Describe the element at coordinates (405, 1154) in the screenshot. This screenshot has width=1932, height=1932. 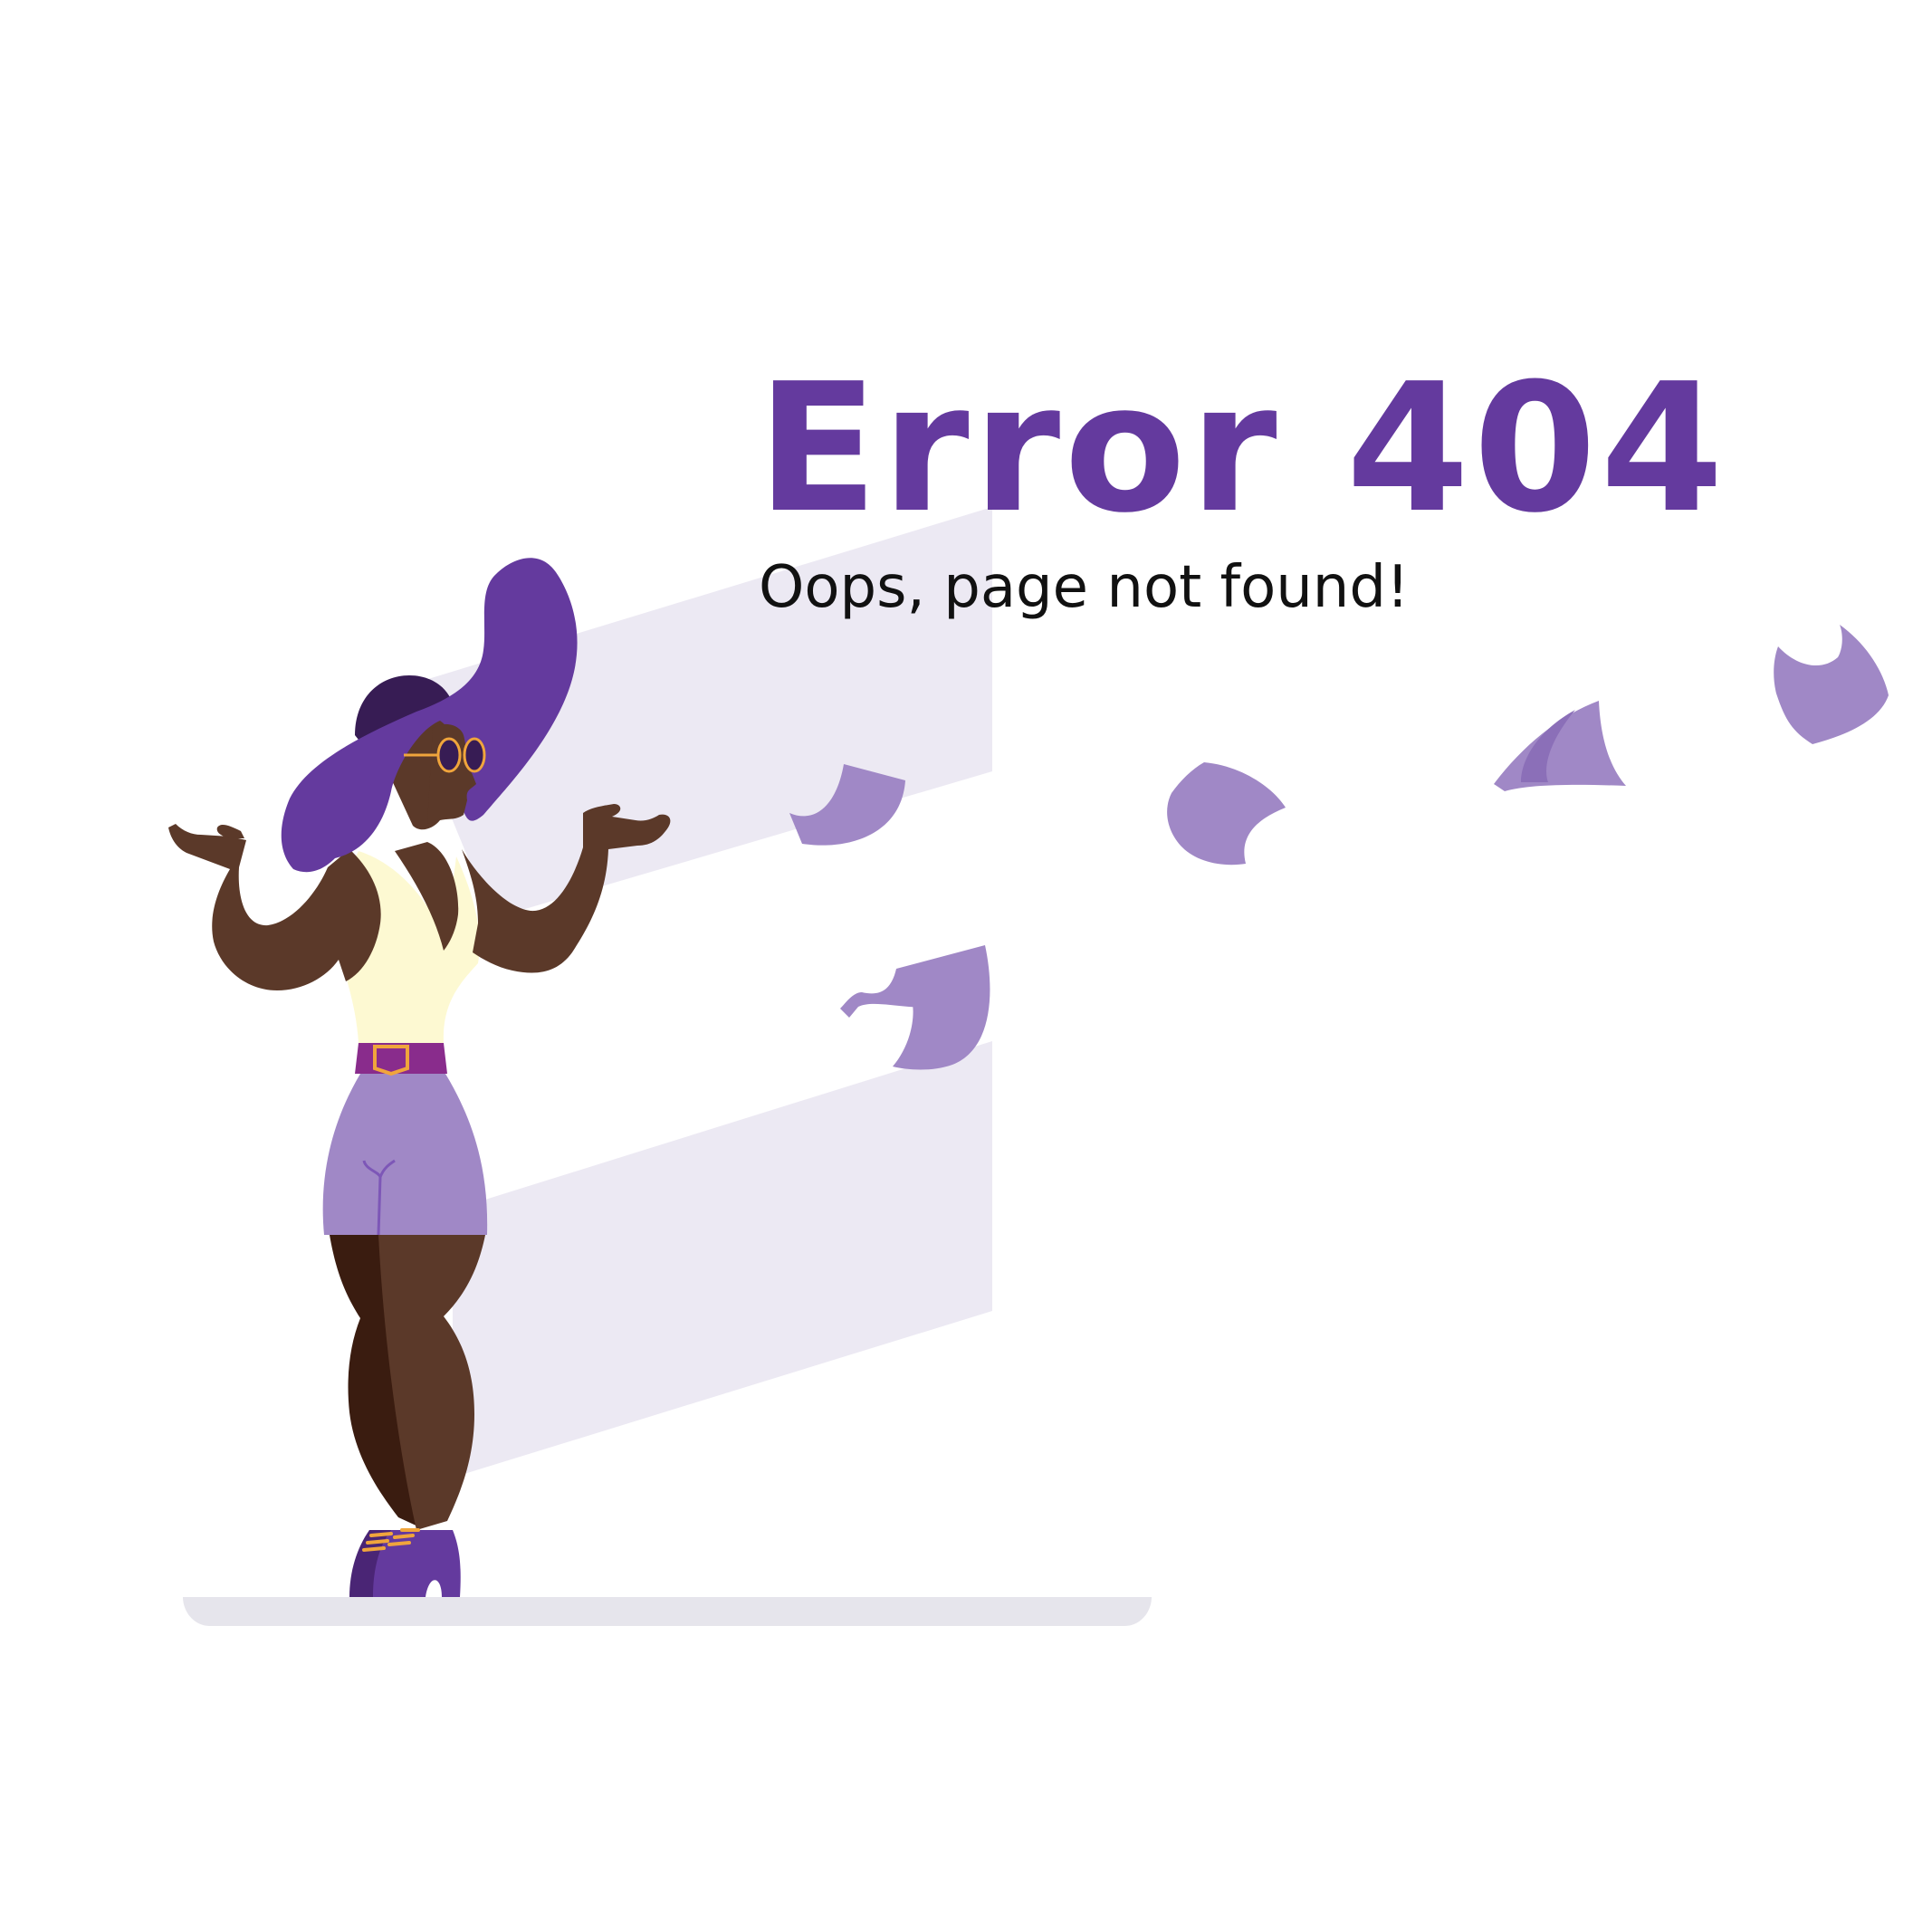
I see `skirt` at that location.